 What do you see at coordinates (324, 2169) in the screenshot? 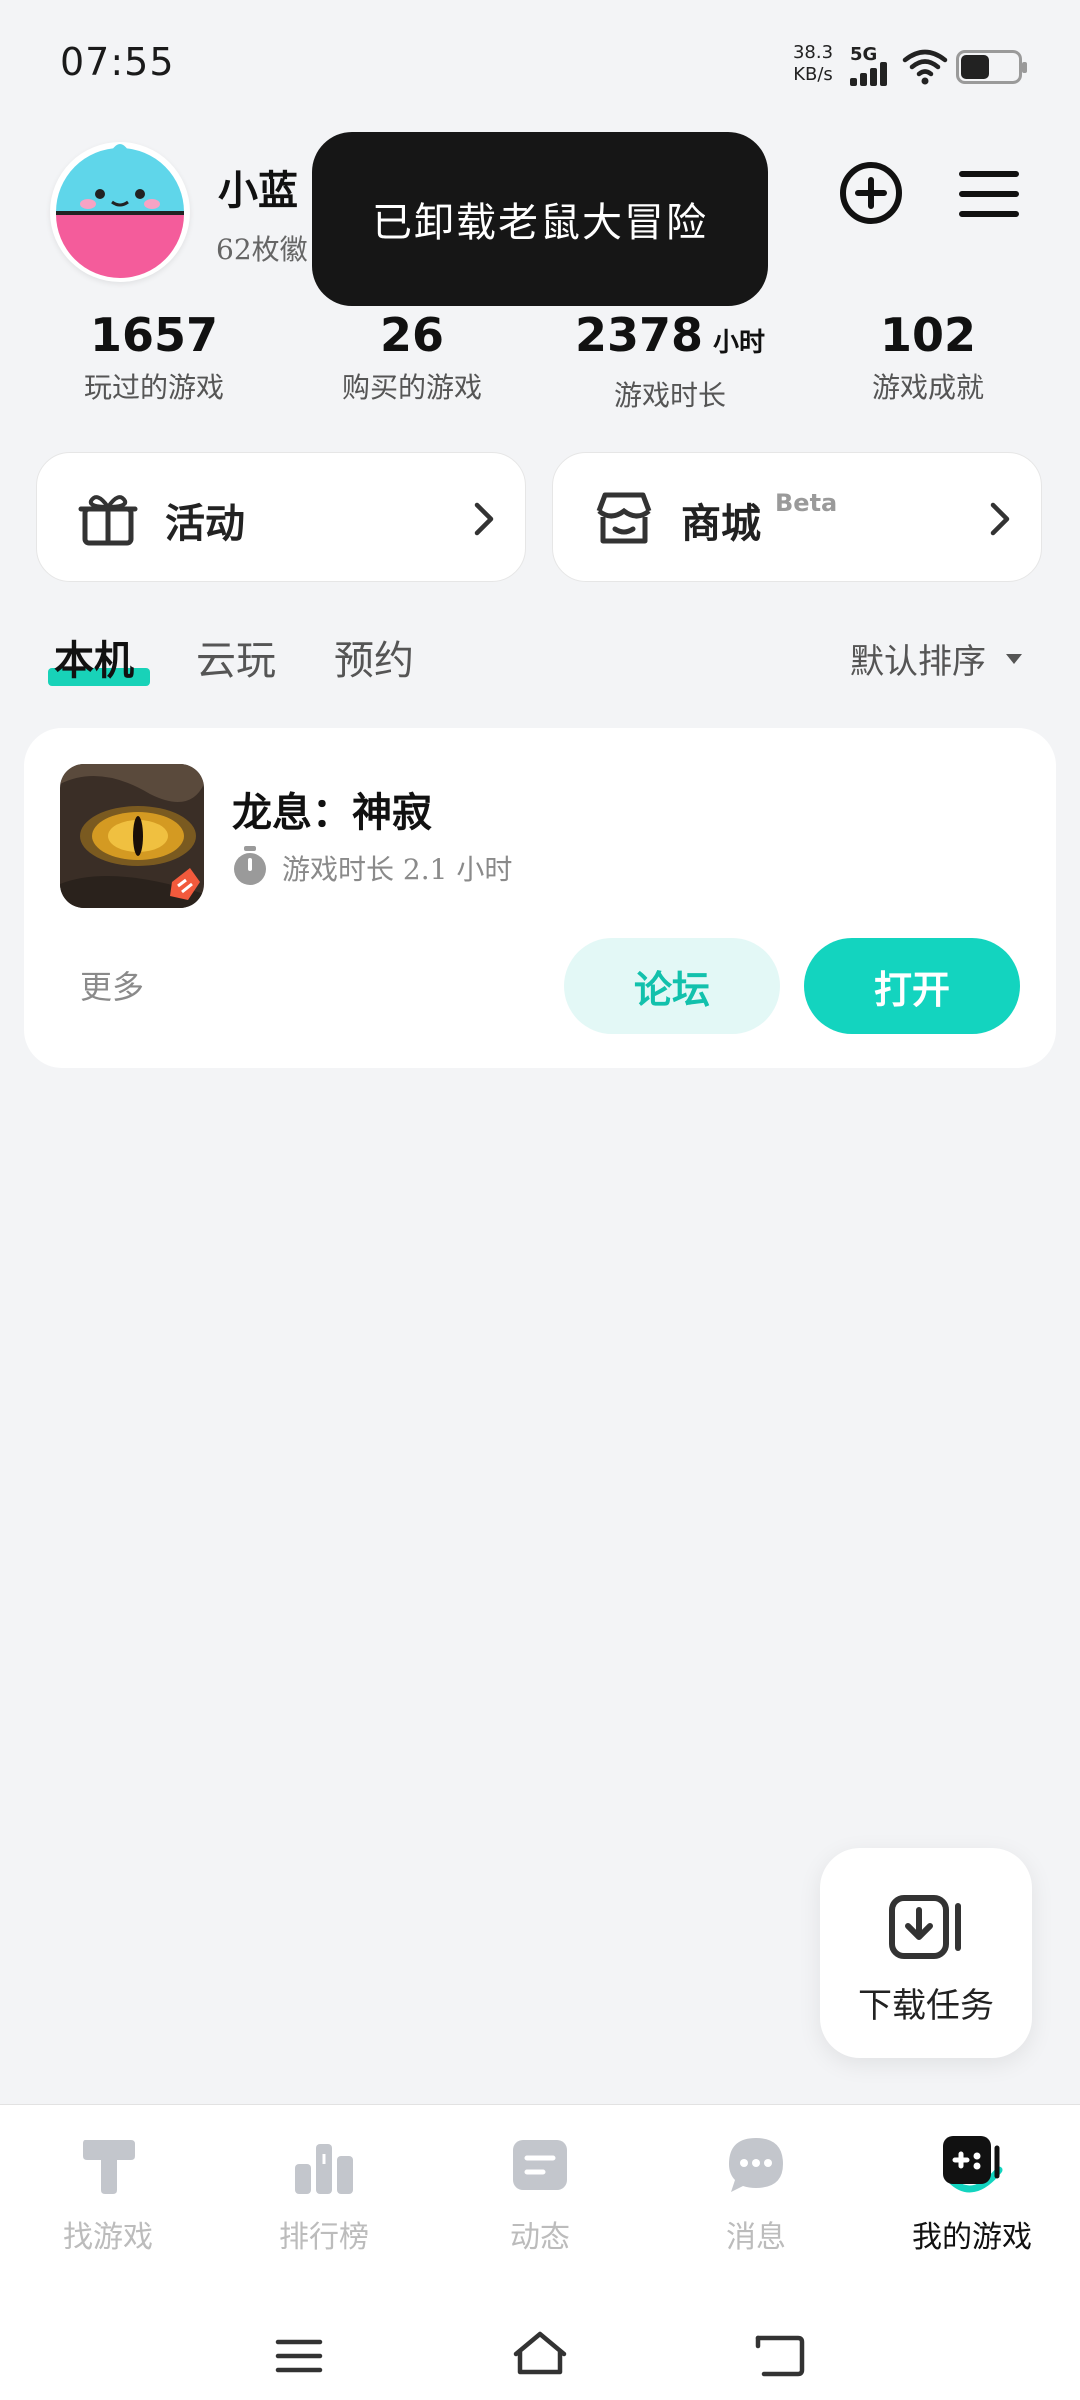
I see `ranking-icon` at bounding box center [324, 2169].